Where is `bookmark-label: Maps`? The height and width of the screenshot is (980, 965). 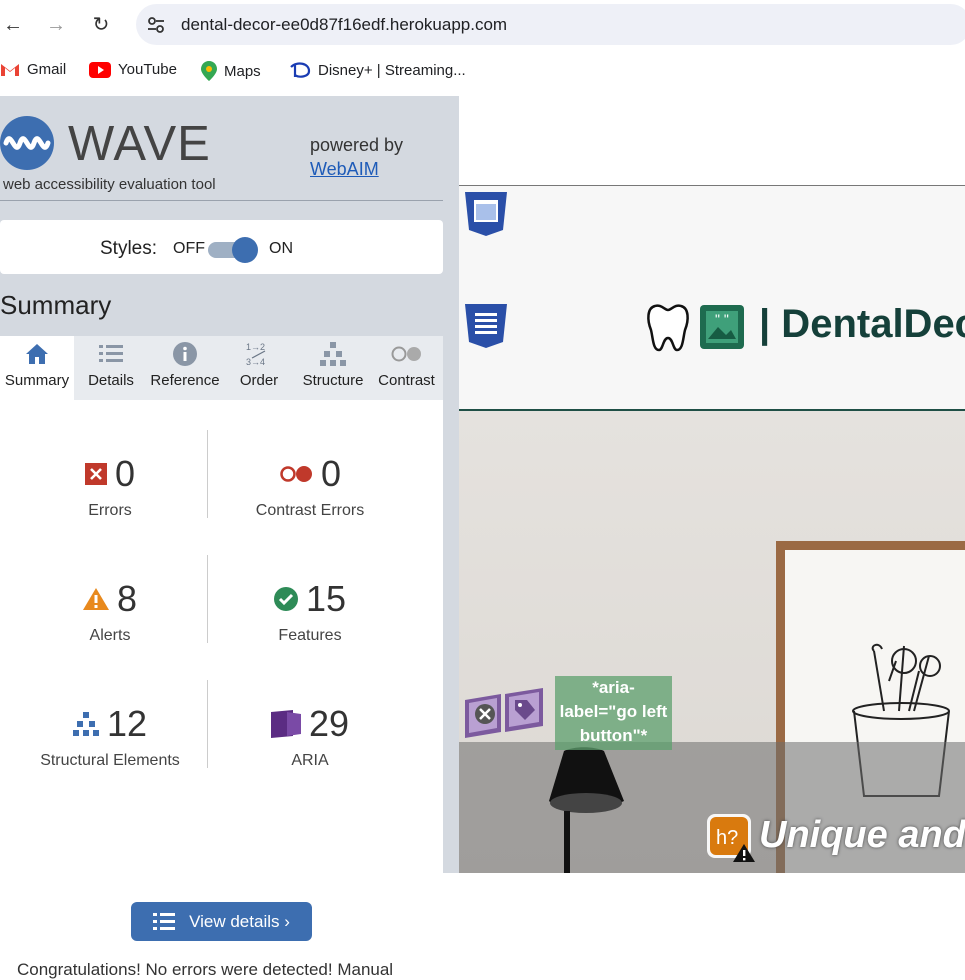
bookmark-label: Maps is located at coordinates (242, 71).